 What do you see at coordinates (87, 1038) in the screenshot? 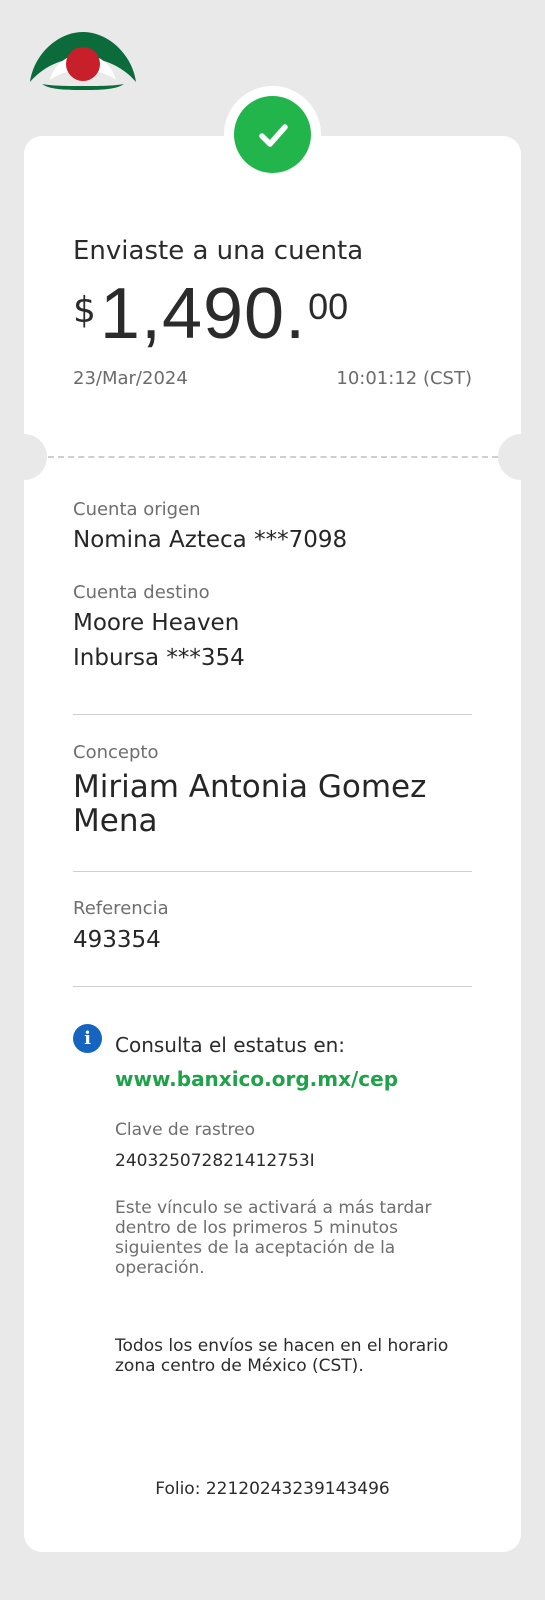
I see `info-icon: i` at bounding box center [87, 1038].